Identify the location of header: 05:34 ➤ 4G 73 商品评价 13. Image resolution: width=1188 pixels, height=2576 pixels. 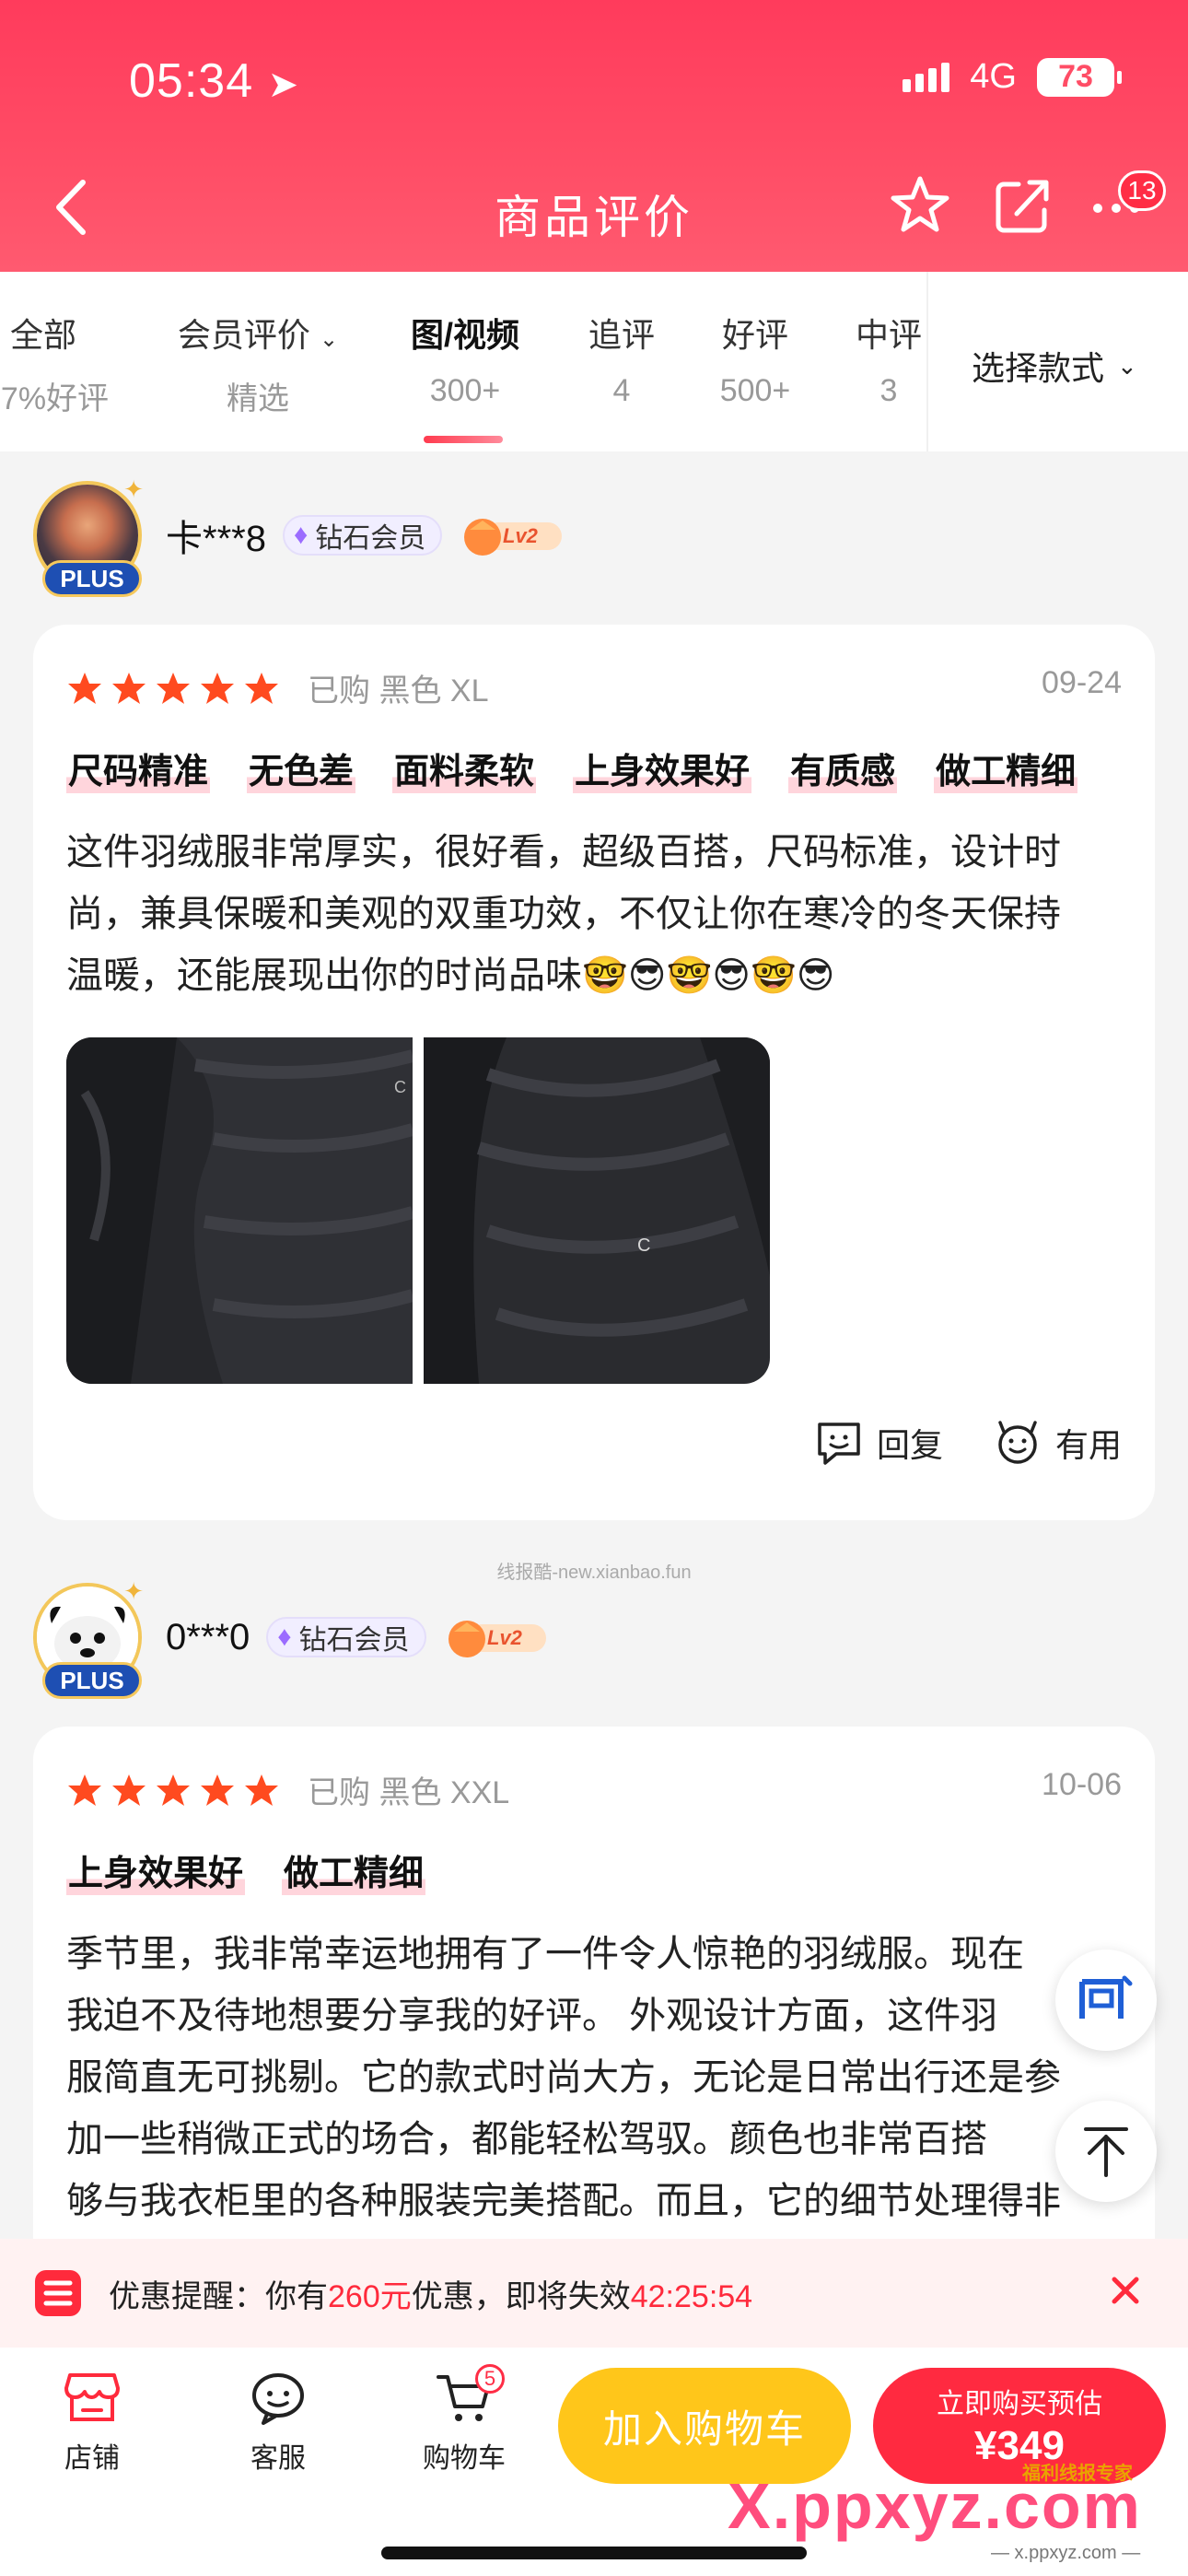
(594, 136).